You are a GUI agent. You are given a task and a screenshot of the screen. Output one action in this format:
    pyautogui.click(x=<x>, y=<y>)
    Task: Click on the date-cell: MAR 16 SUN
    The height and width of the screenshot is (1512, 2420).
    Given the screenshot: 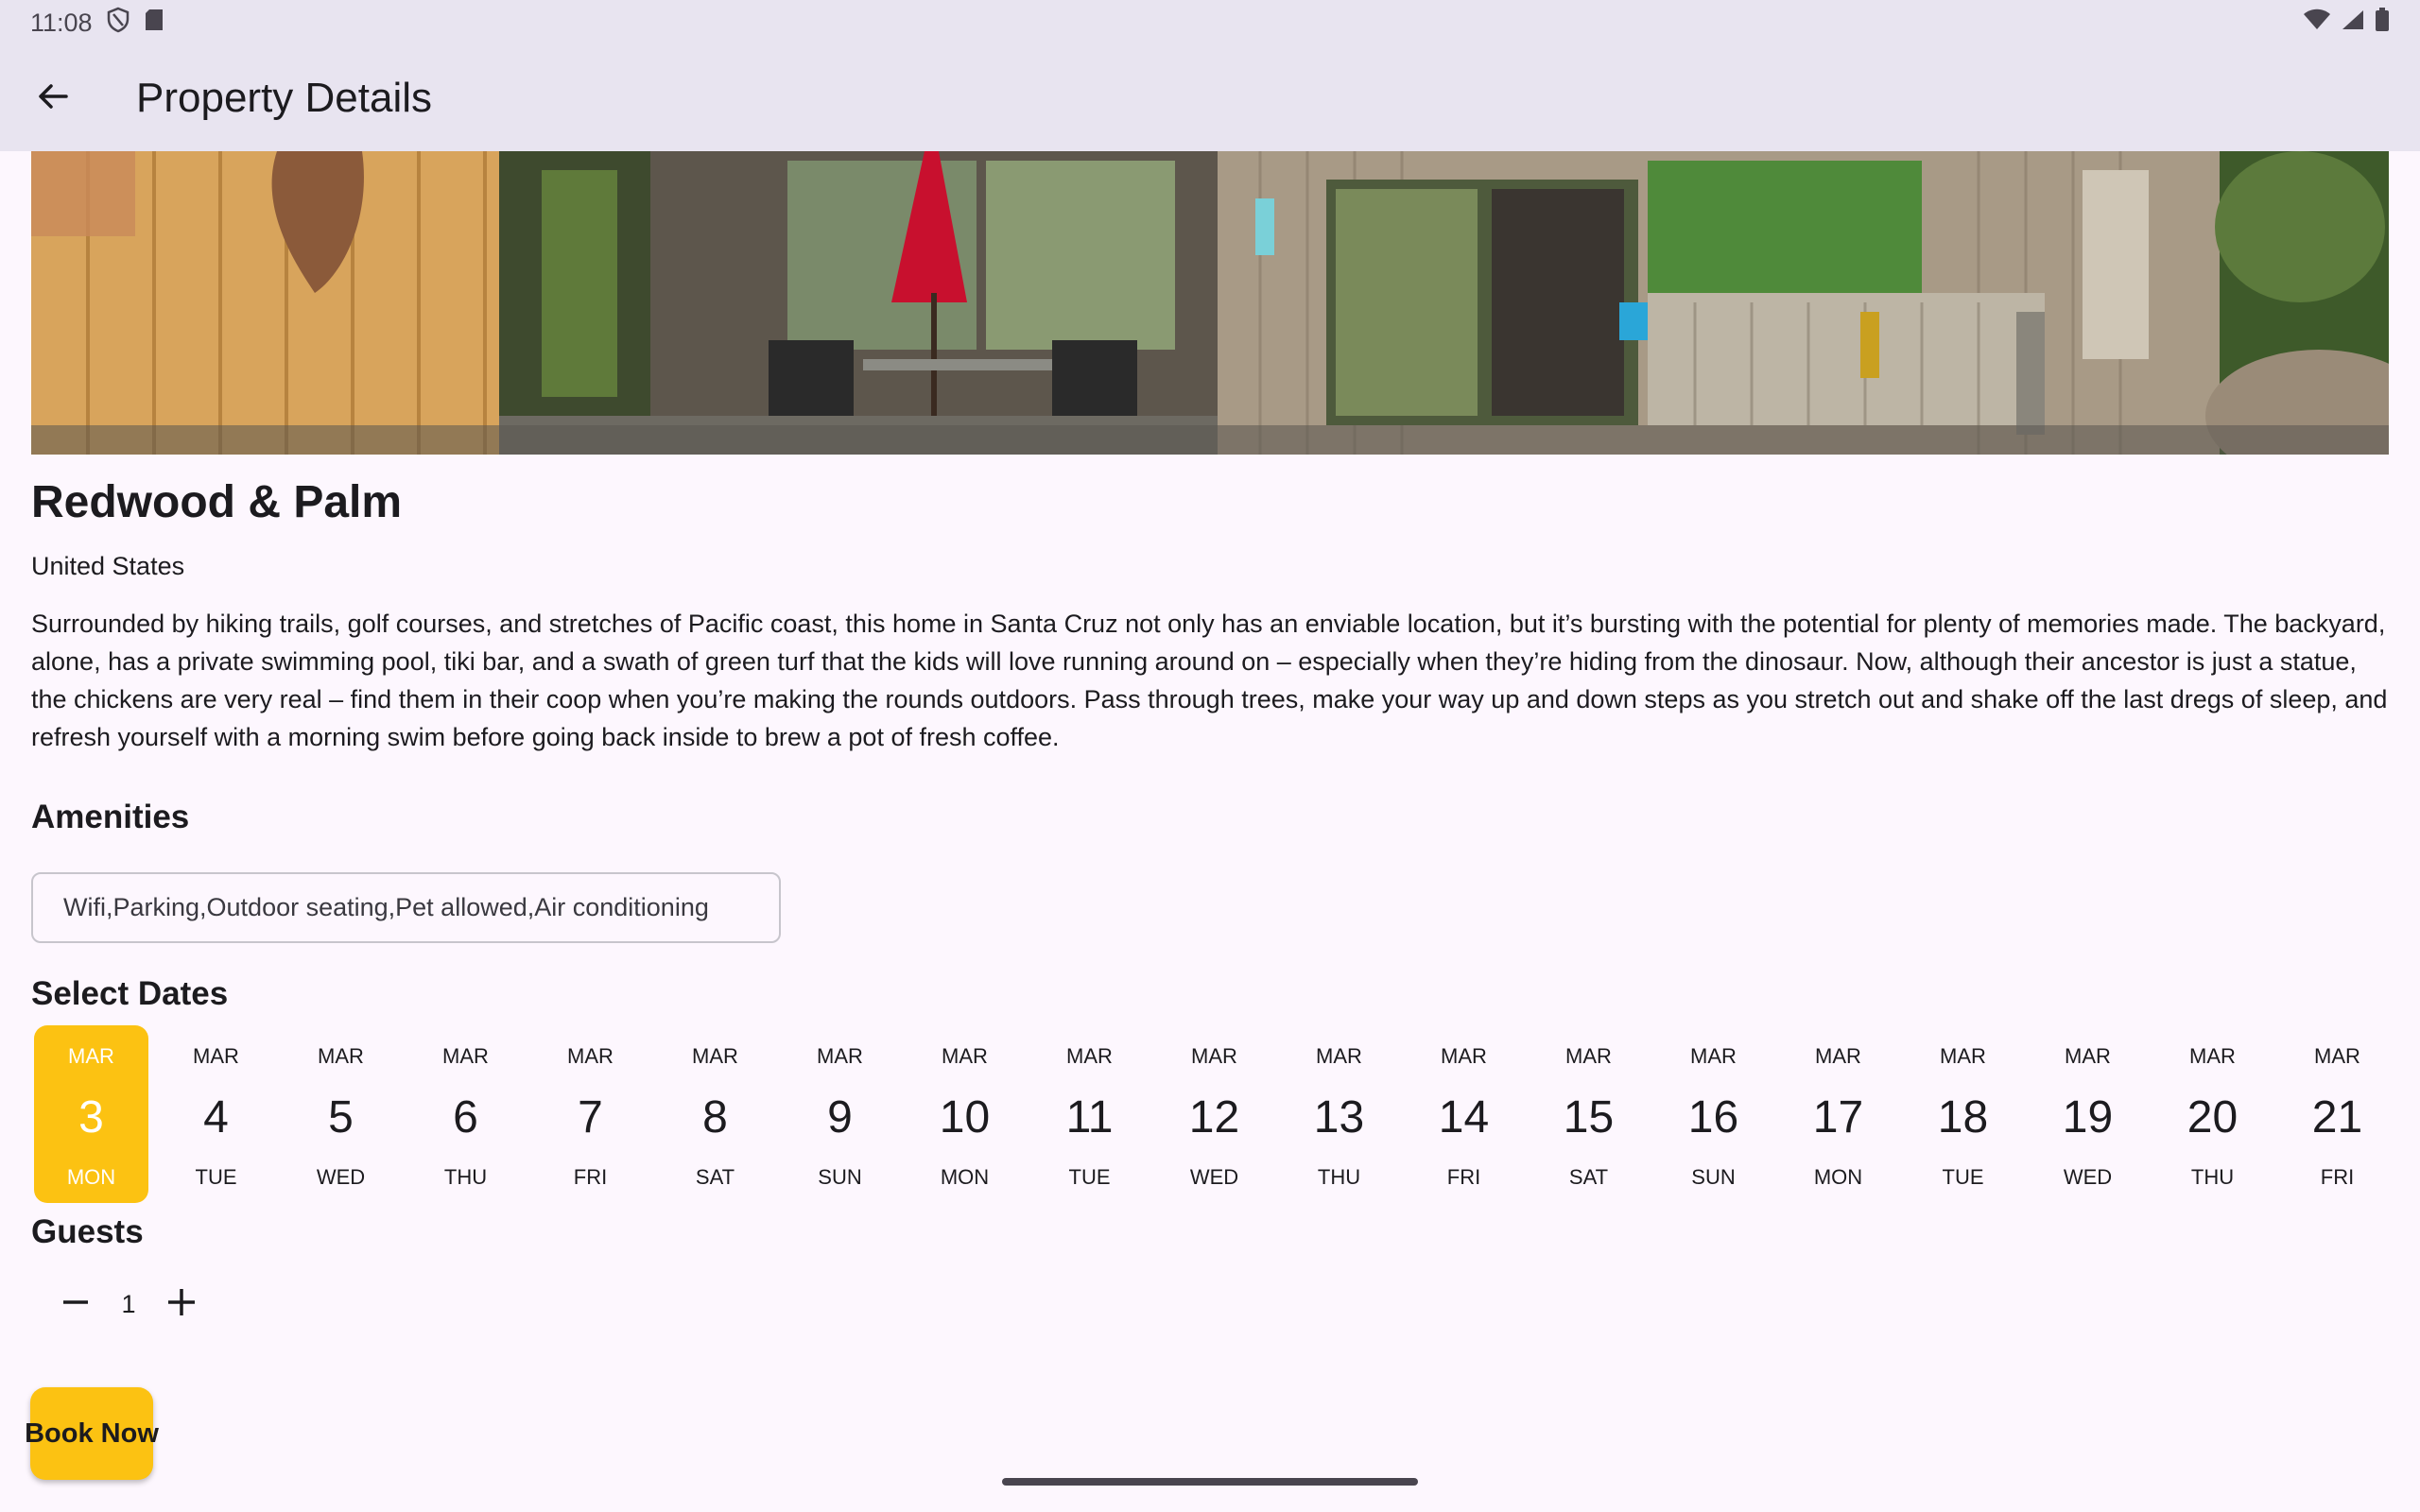 What is the action you would take?
    pyautogui.click(x=1713, y=1114)
    